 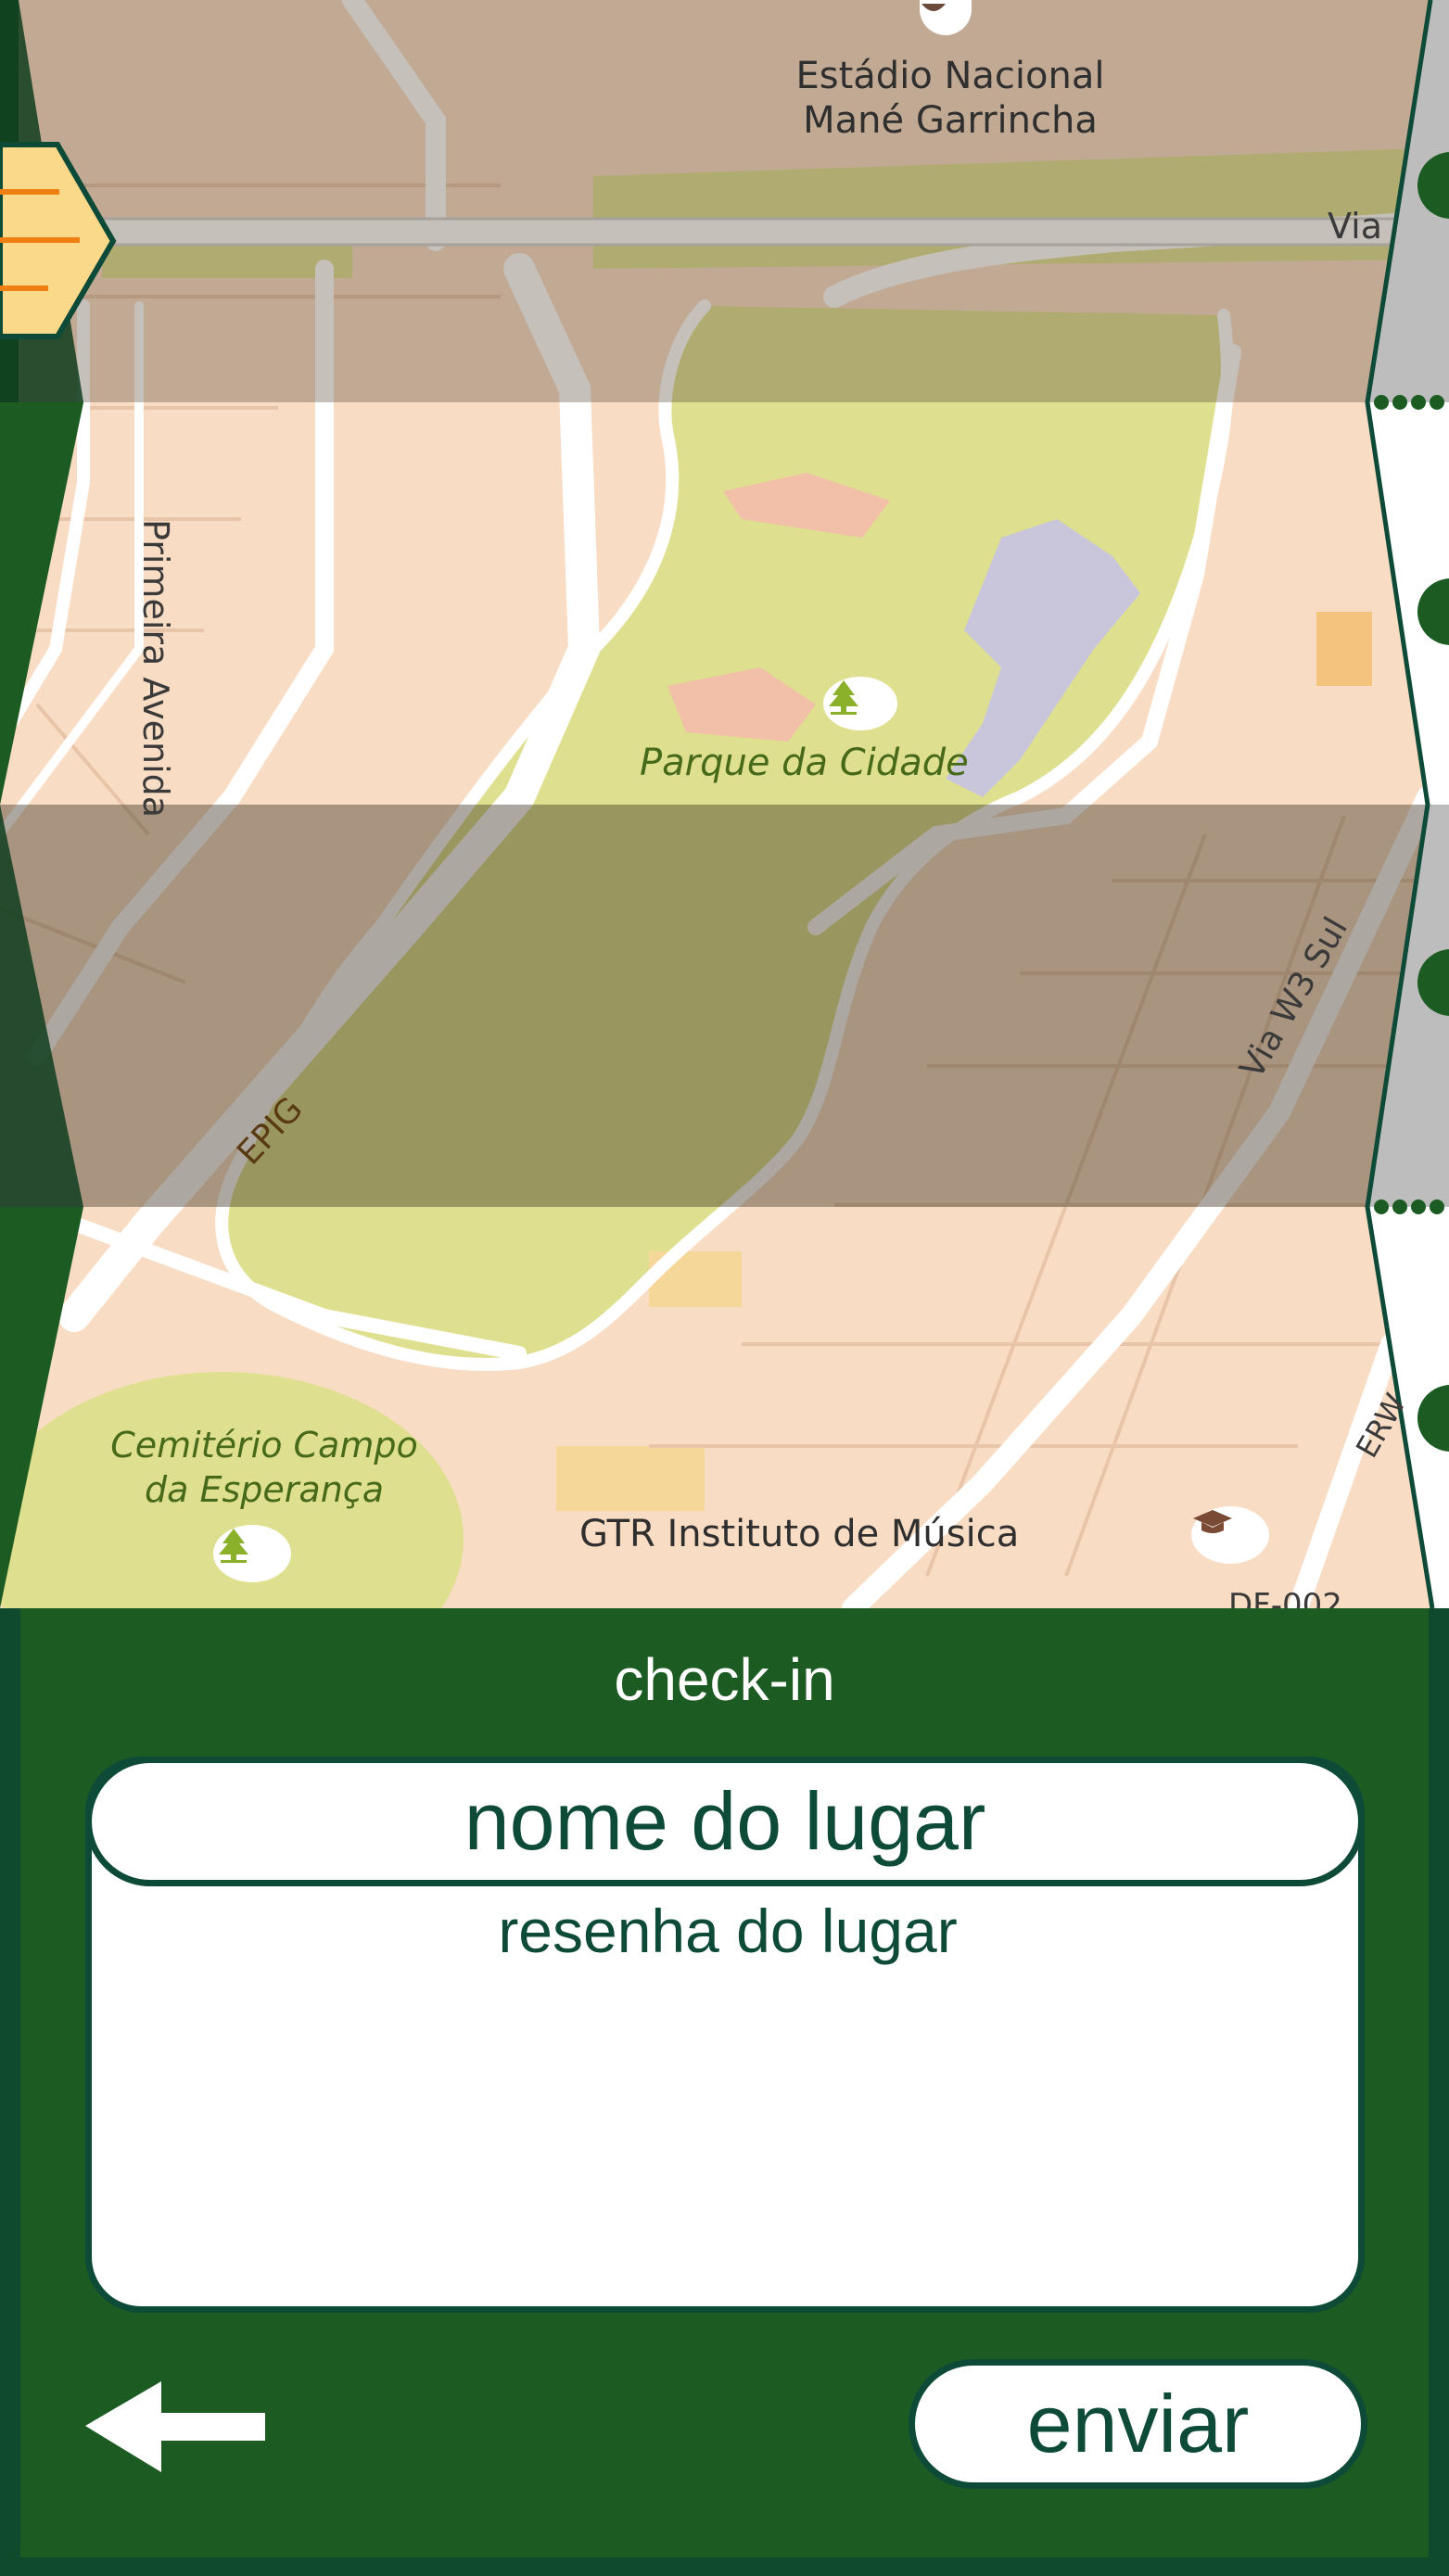 What do you see at coordinates (1138, 2424) in the screenshot?
I see `send-button: enviar` at bounding box center [1138, 2424].